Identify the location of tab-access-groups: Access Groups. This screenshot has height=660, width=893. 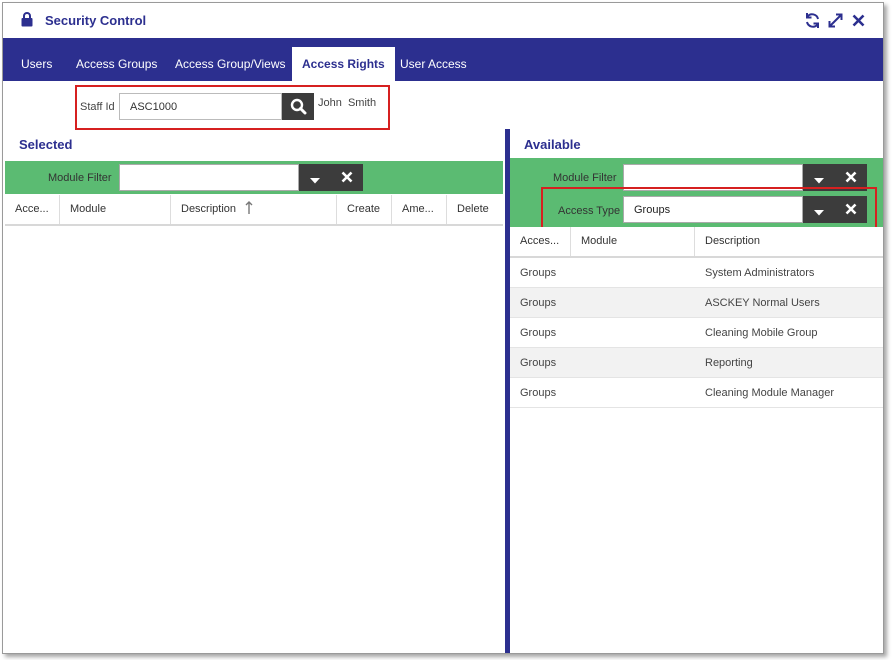
(116, 64).